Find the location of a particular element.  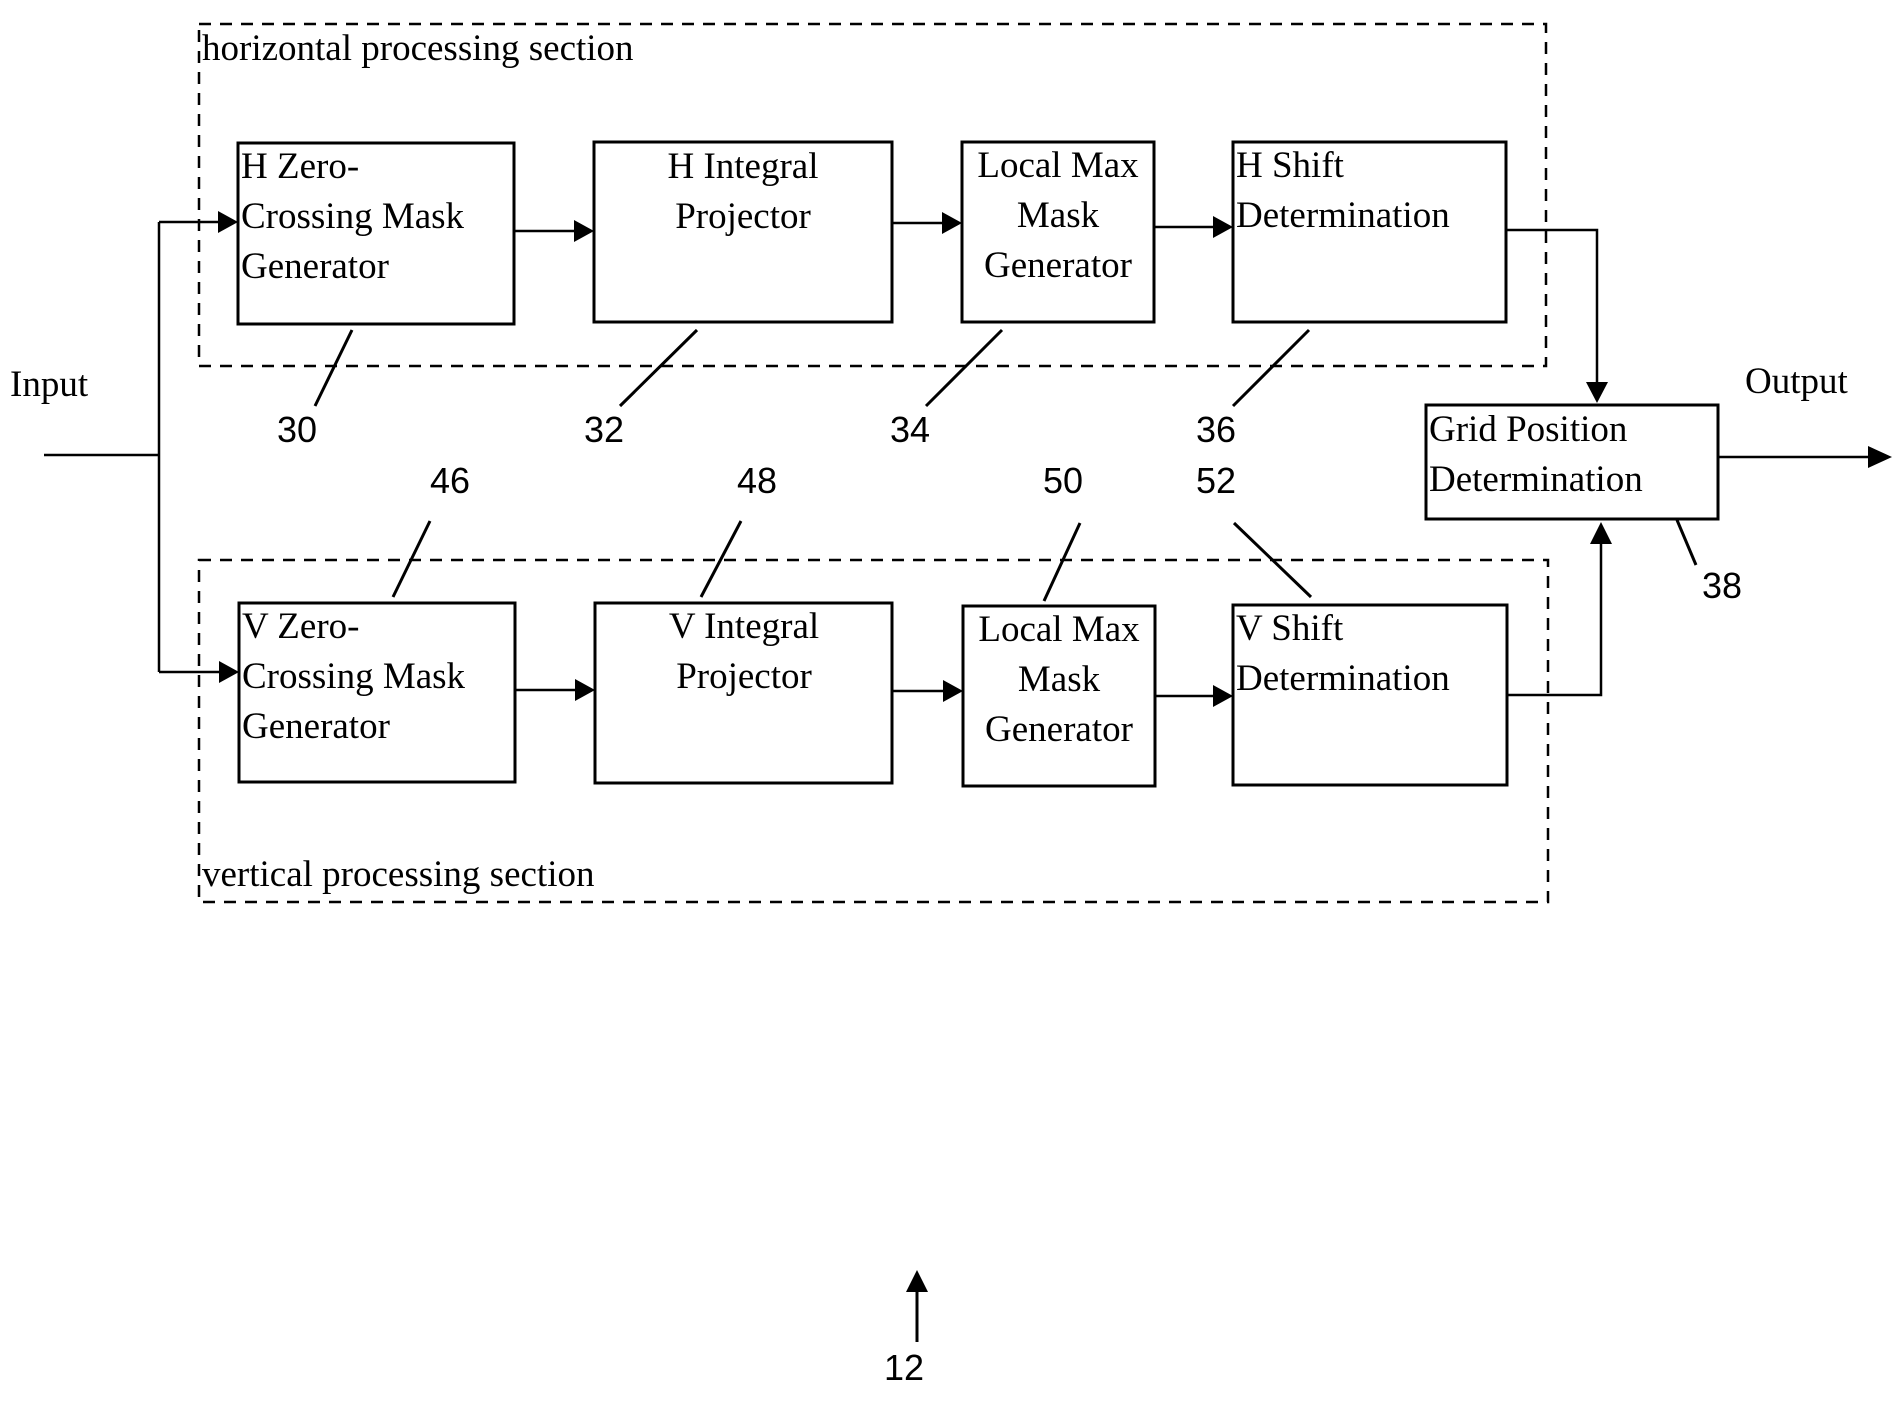

h-shift-to-grid-wire is located at coordinates (1552, 305).